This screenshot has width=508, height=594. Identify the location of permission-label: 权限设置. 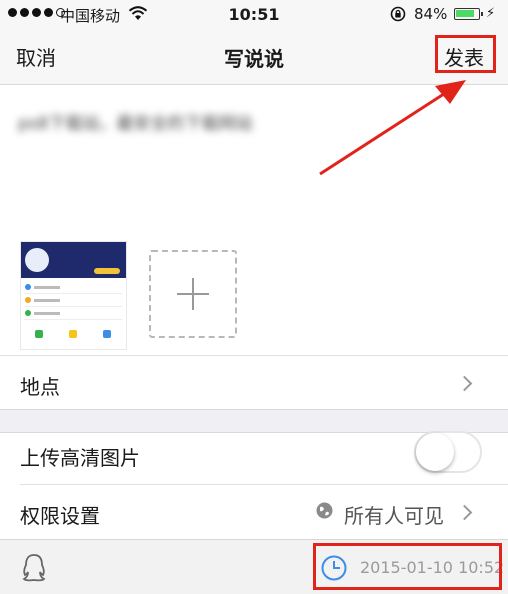
(60, 514).